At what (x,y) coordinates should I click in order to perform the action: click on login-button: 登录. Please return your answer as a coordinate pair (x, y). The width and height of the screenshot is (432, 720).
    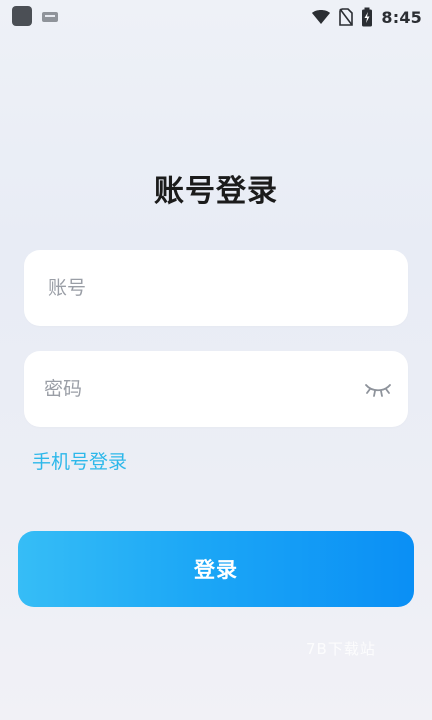
    Looking at the image, I should click on (216, 569).